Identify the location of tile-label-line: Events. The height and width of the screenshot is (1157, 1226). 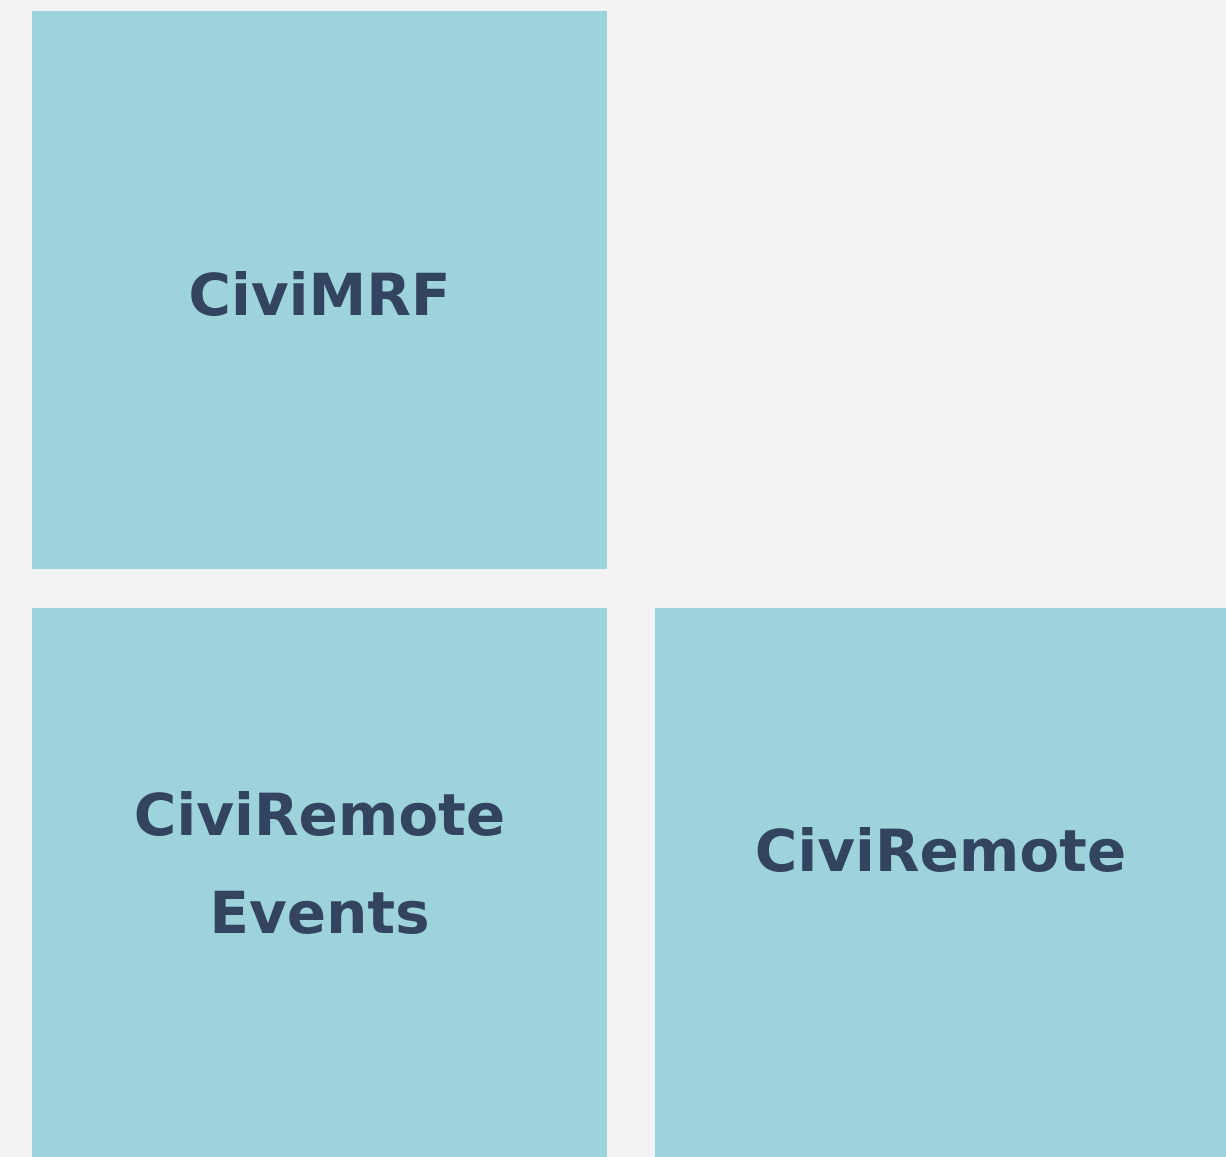
(319, 912).